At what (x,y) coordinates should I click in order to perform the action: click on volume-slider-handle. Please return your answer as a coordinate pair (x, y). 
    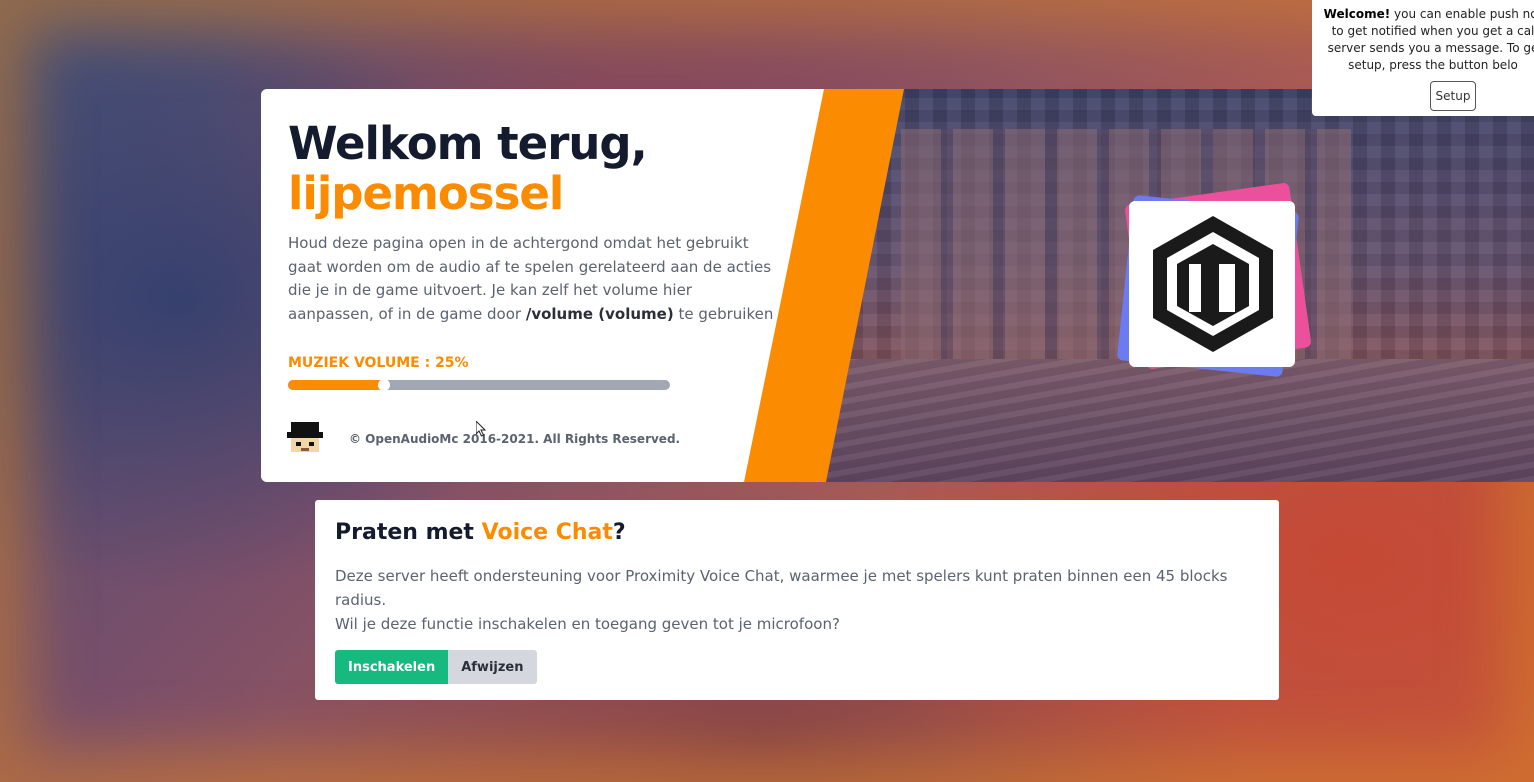
    Looking at the image, I should click on (383, 385).